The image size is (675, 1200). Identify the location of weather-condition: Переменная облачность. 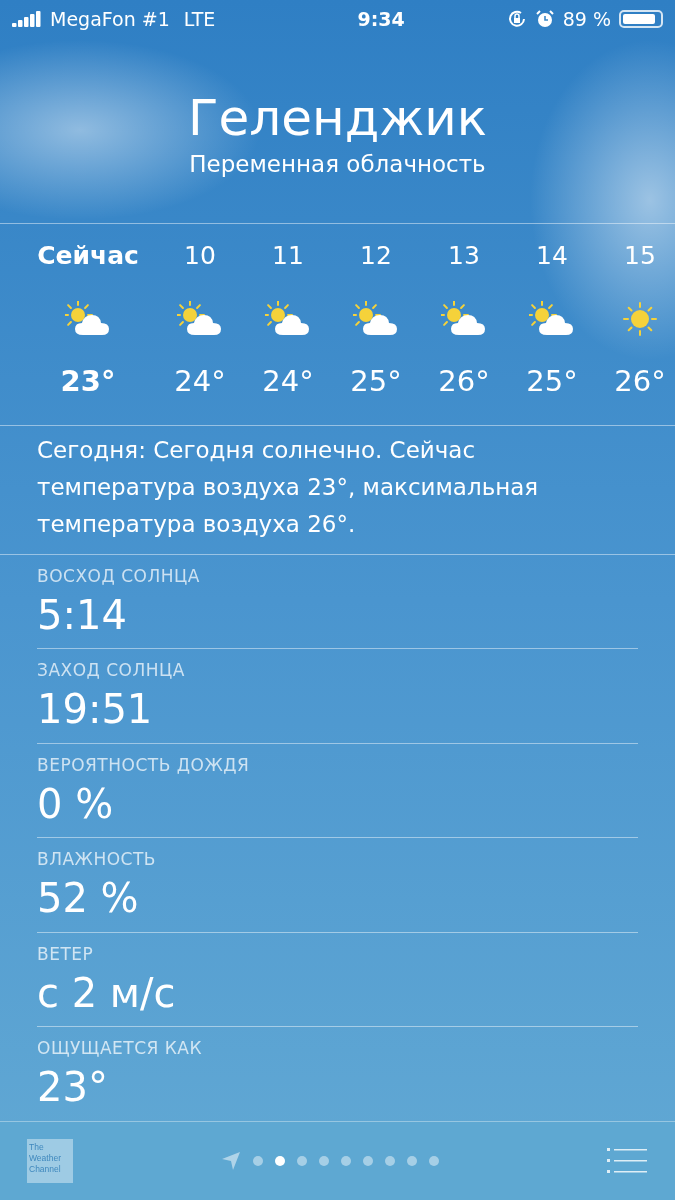
(337, 164).